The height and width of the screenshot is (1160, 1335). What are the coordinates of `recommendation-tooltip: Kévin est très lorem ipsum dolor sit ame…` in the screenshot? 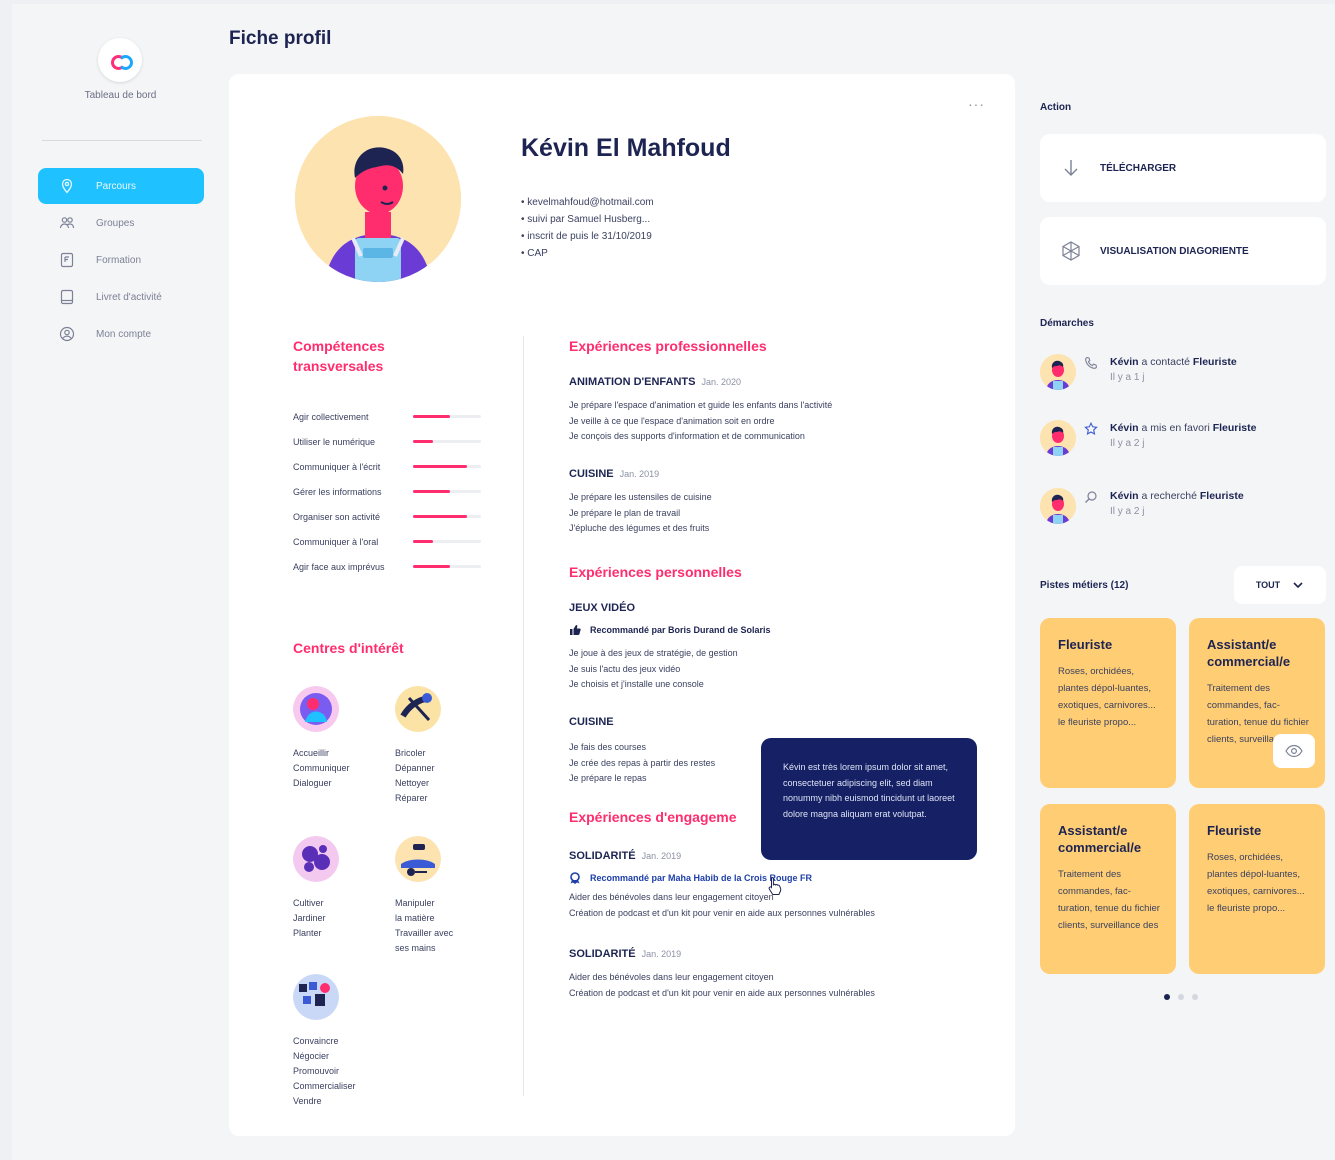 It's located at (869, 799).